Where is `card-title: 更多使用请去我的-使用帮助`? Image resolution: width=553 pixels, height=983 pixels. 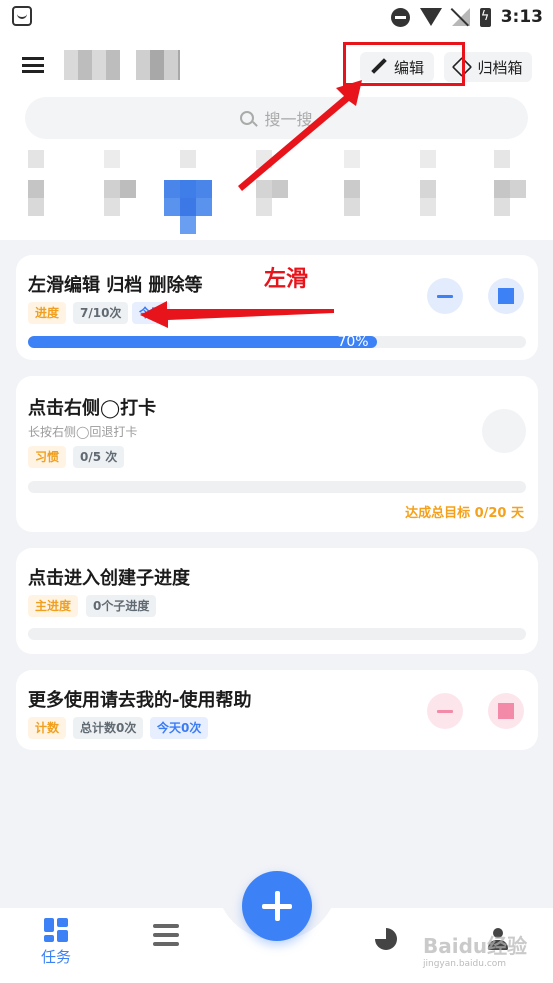 card-title: 更多使用请去我的-使用帮助 is located at coordinates (140, 700).